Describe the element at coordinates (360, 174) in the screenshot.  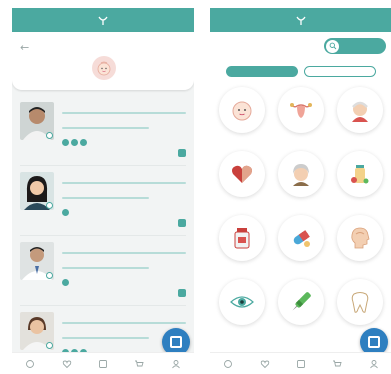
I see `pills-bottle-icon` at that location.